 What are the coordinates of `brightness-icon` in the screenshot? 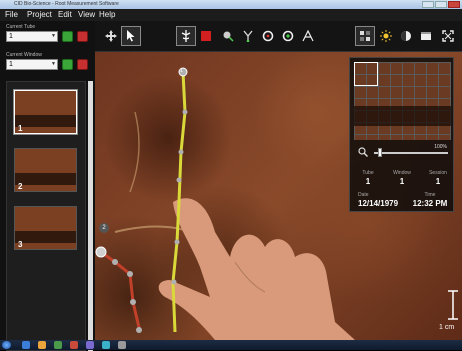 It's located at (386, 36).